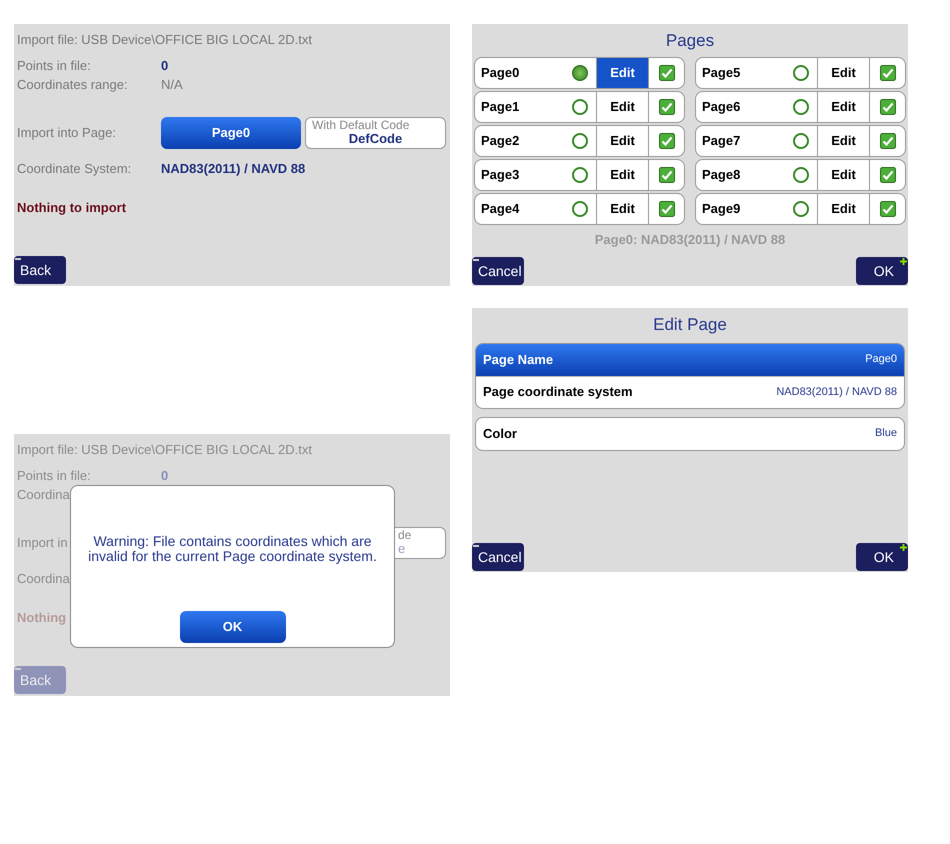 Image resolution: width=950 pixels, height=844 pixels. I want to click on page-name: Page8, so click(721, 175).